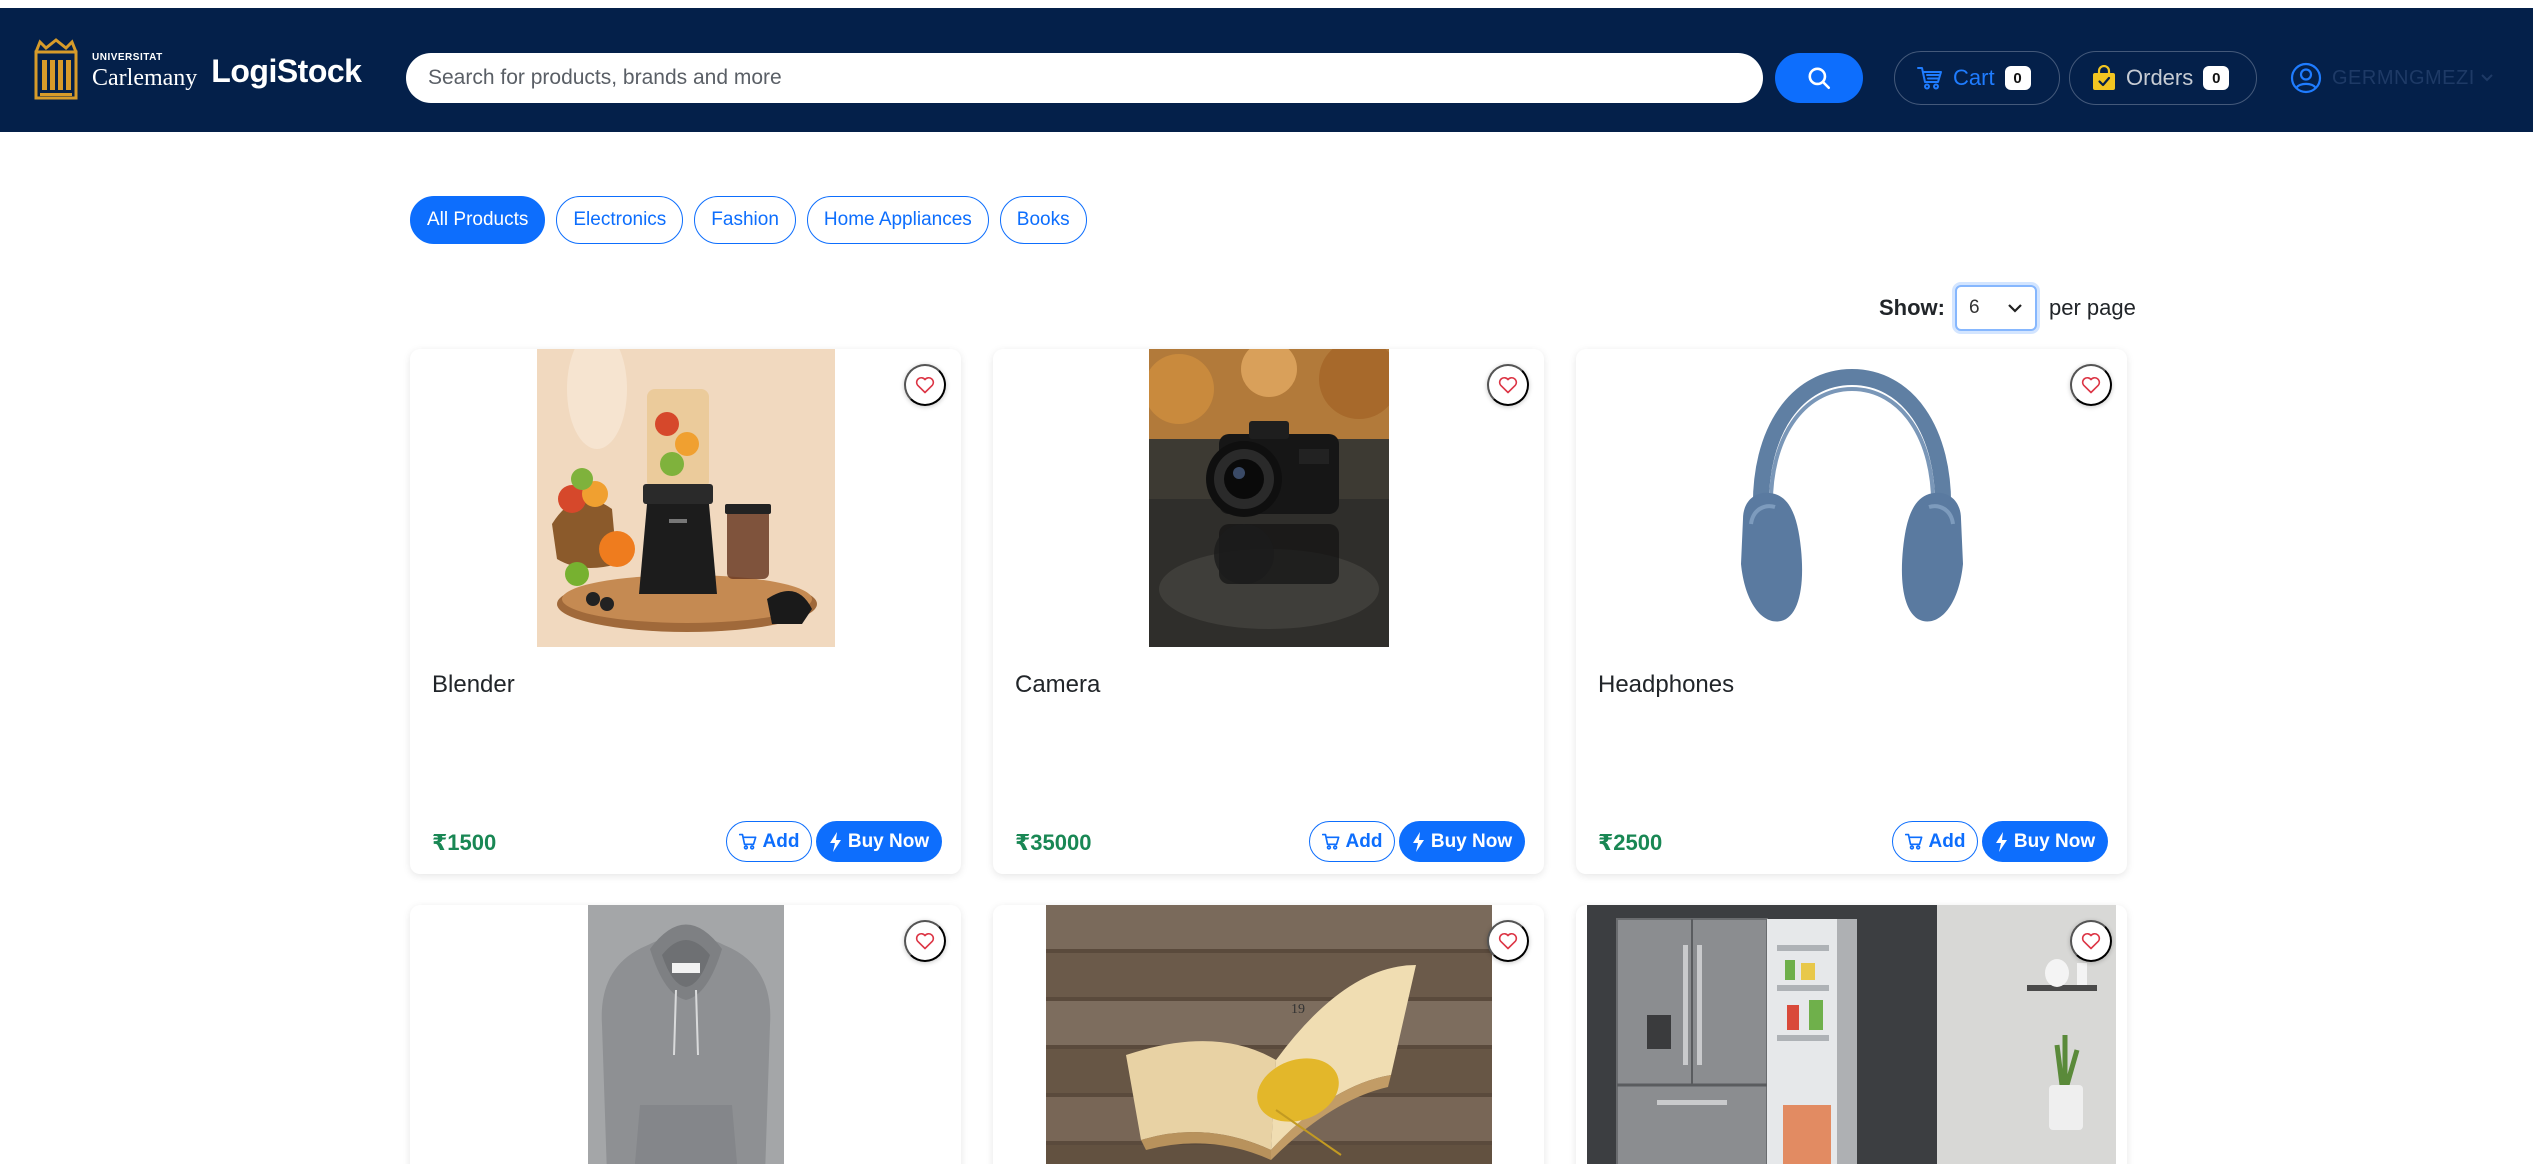  Describe the element at coordinates (286, 70) in the screenshot. I see `brand-name: LogiStock` at that location.